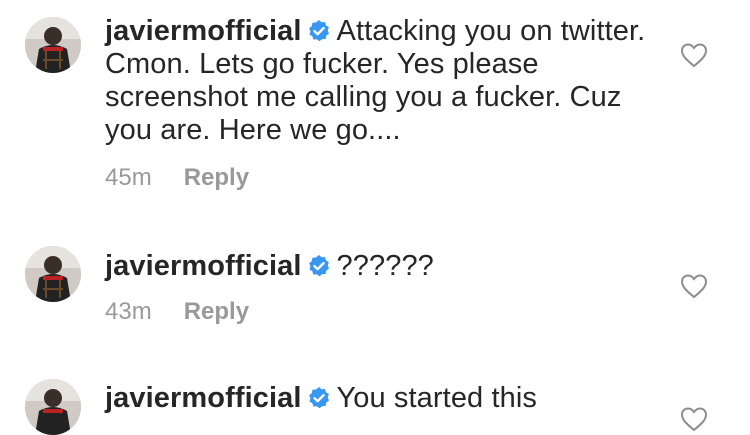 The height and width of the screenshot is (435, 750). I want to click on comment-timestamp: 45m, so click(128, 177).